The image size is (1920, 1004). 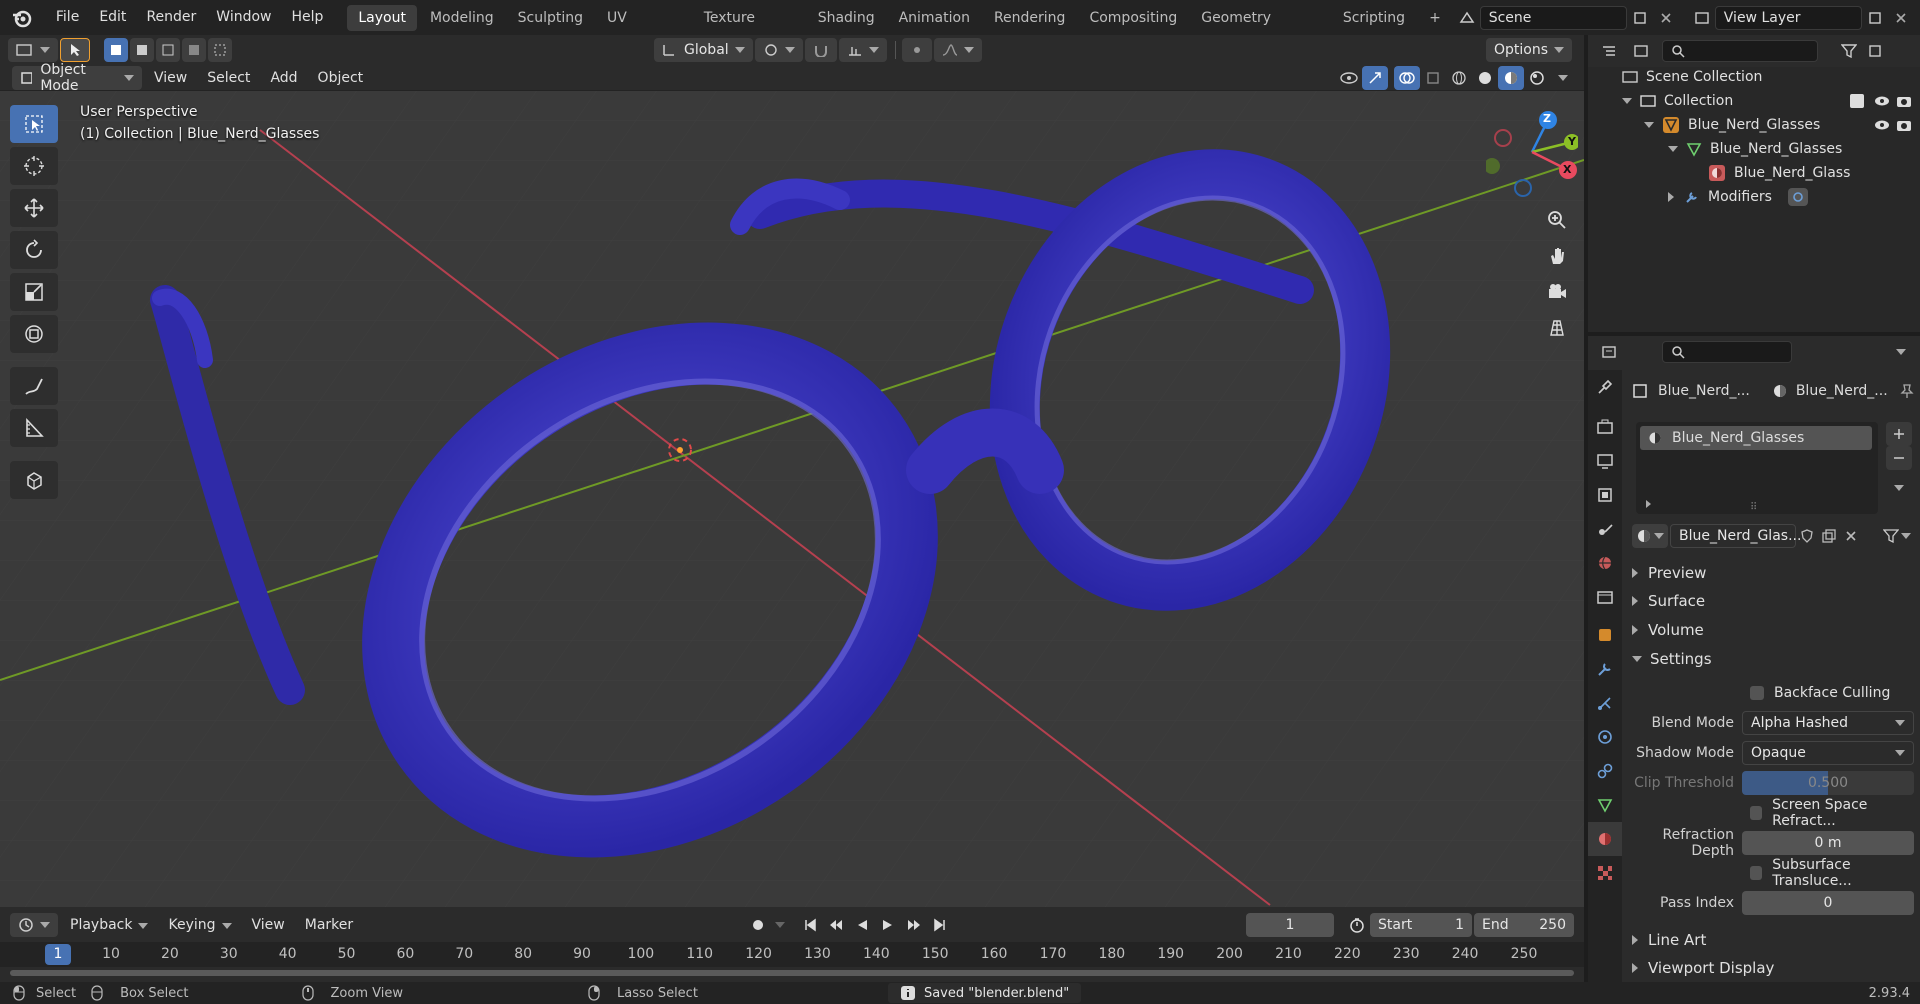 I want to click on outliner-row-mesh-data: Blue_Nerd_Glasses, so click(x=1754, y=149).